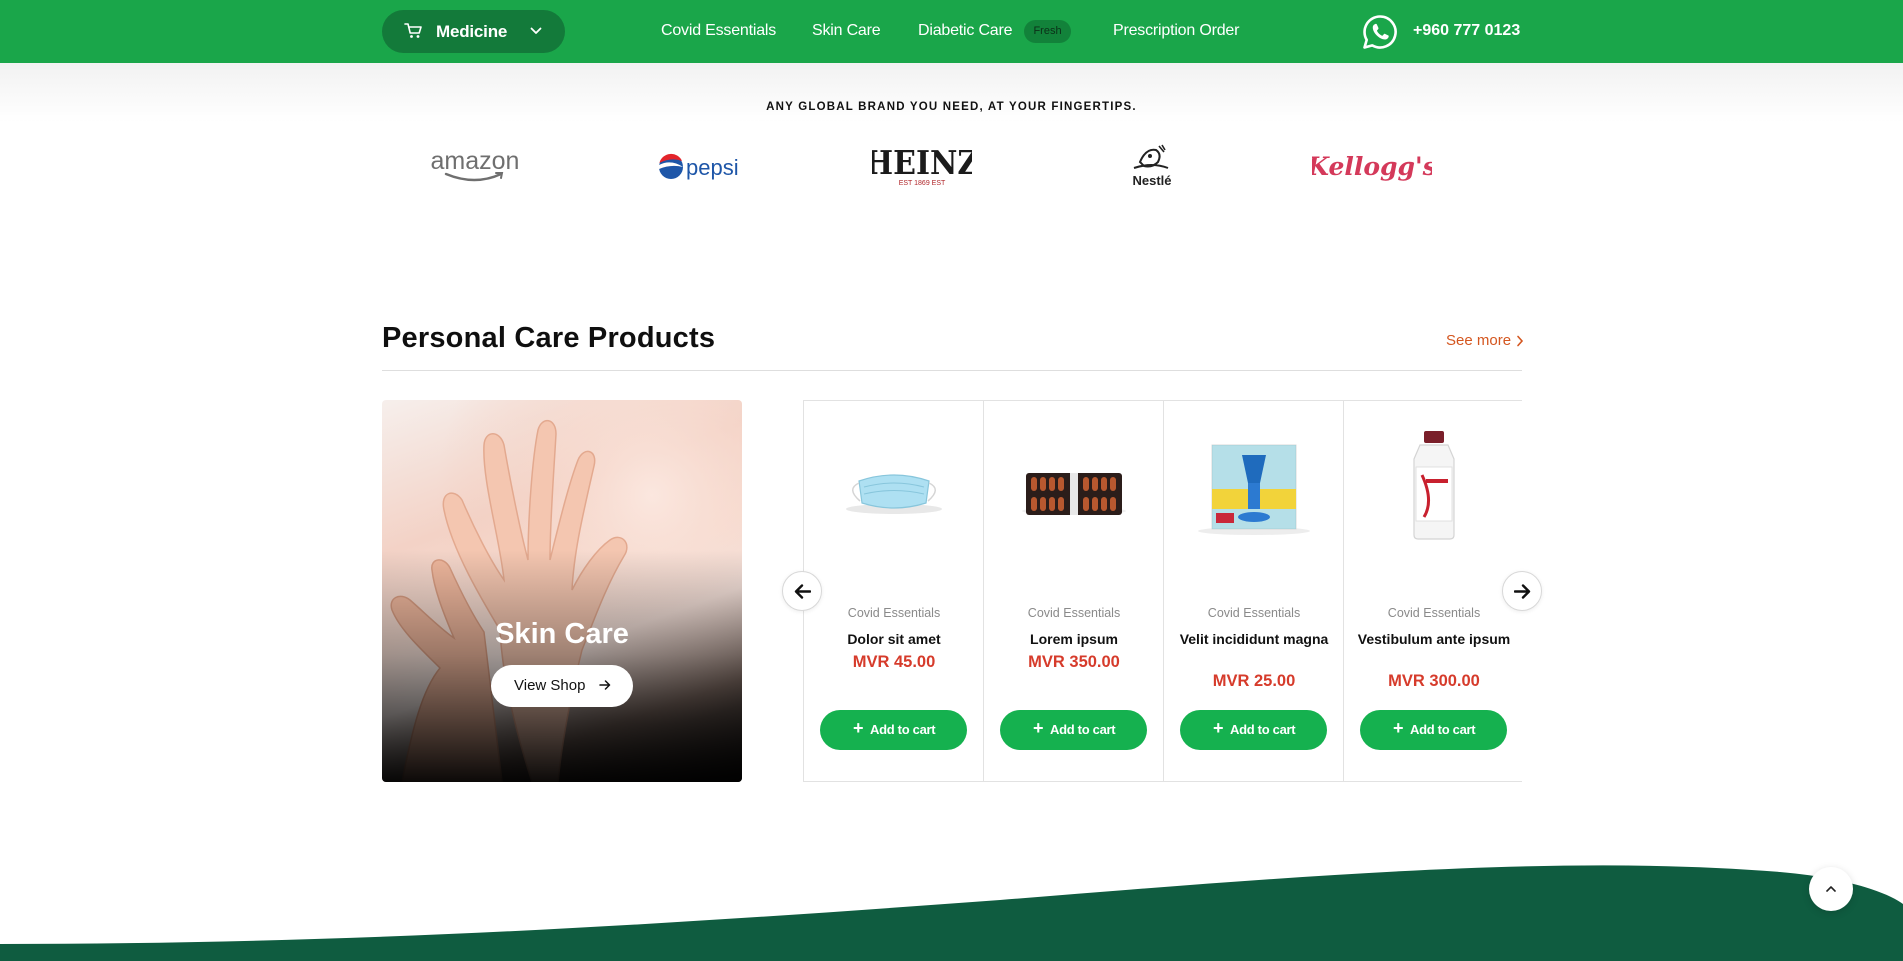 The height and width of the screenshot is (961, 1903). What do you see at coordinates (1254, 681) in the screenshot?
I see `product-price: MVR 25.00` at bounding box center [1254, 681].